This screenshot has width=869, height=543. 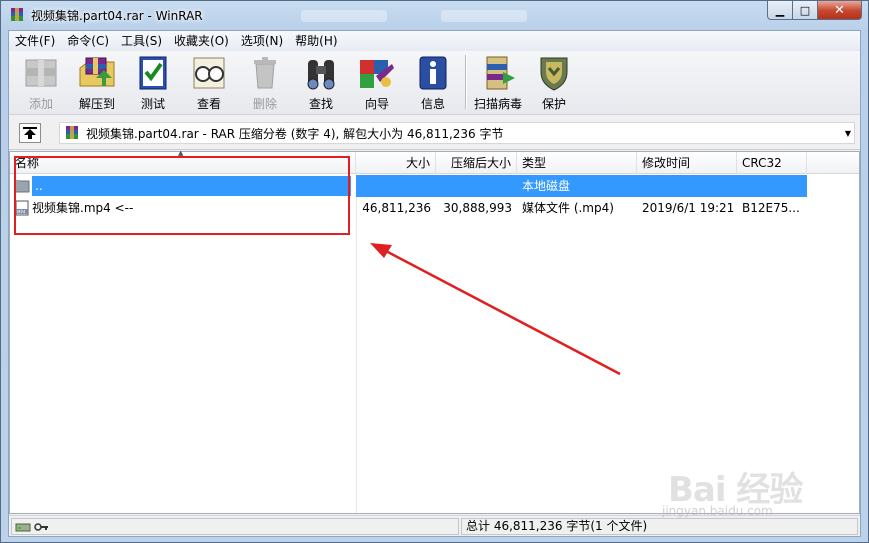 What do you see at coordinates (377, 74) in the screenshot?
I see `wizard-icon` at bounding box center [377, 74].